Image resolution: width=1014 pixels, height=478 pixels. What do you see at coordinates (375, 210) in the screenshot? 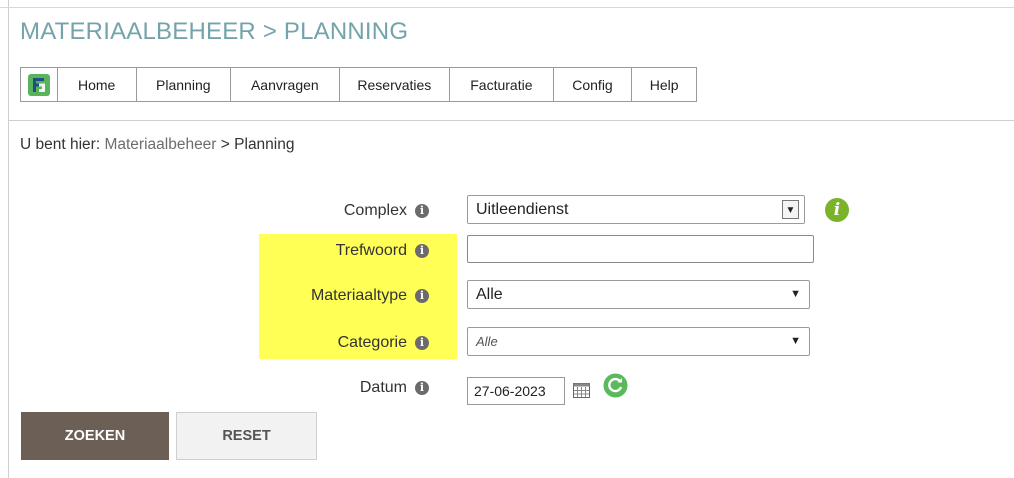
I see `complex-label-text: Complex` at bounding box center [375, 210].